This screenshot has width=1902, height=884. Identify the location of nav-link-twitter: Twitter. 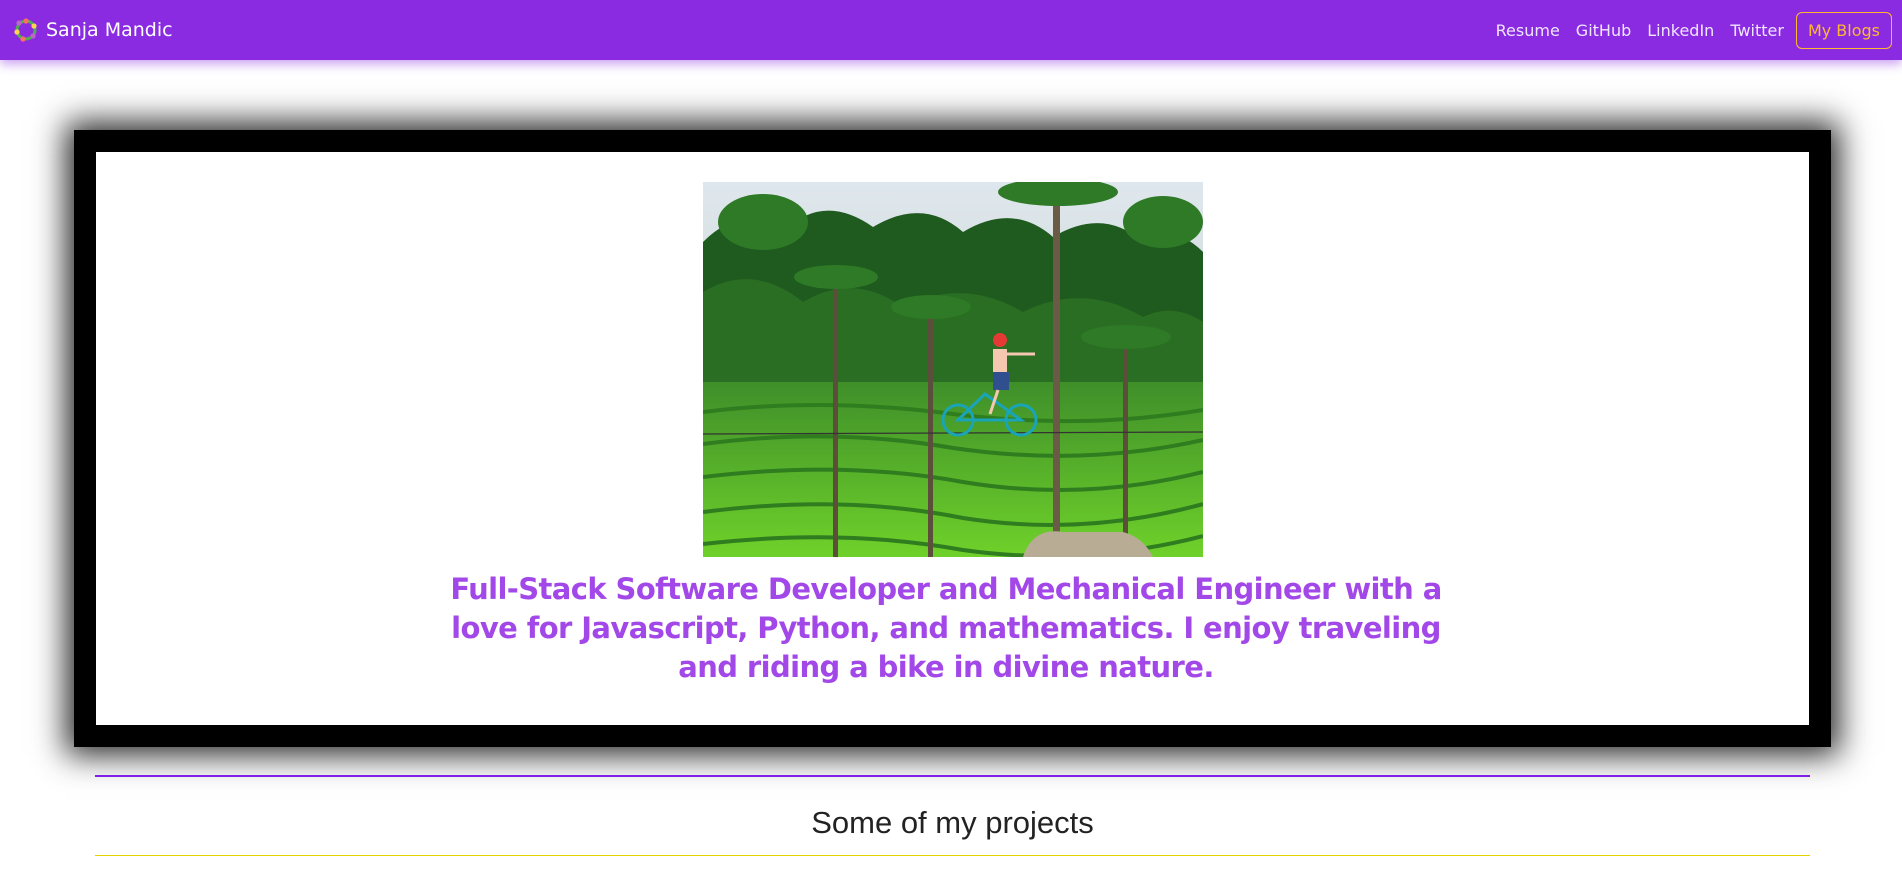
(1757, 30).